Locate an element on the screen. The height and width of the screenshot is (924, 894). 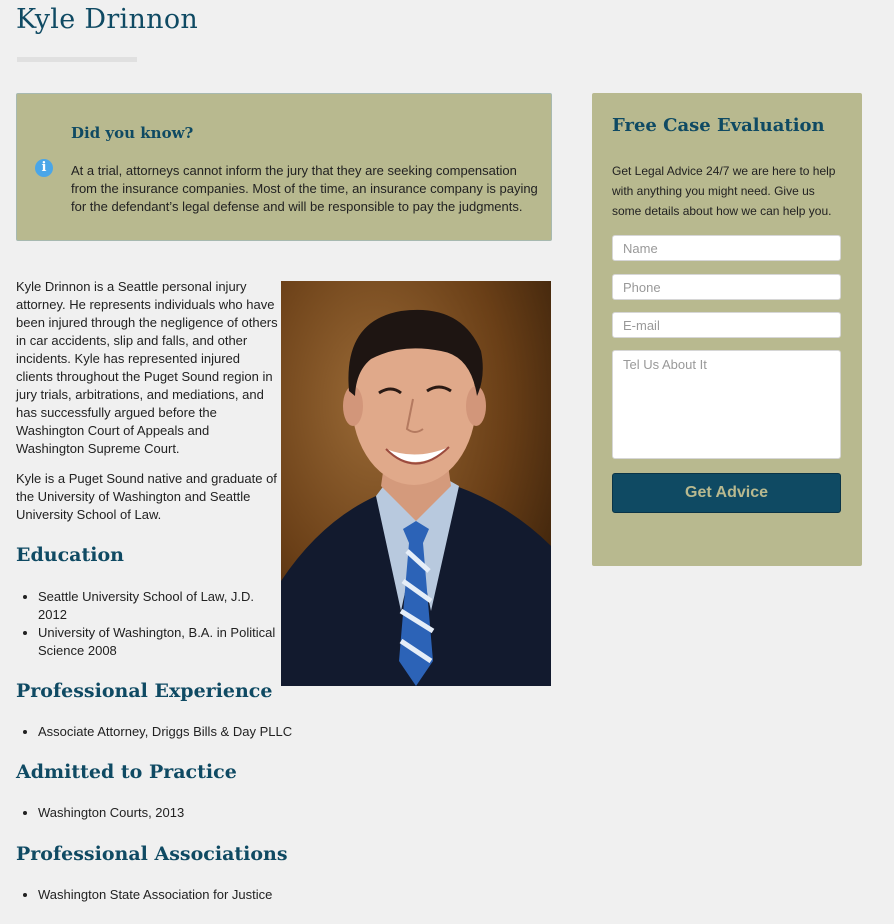
associations-heading: Professional Associations is located at coordinates (152, 854).